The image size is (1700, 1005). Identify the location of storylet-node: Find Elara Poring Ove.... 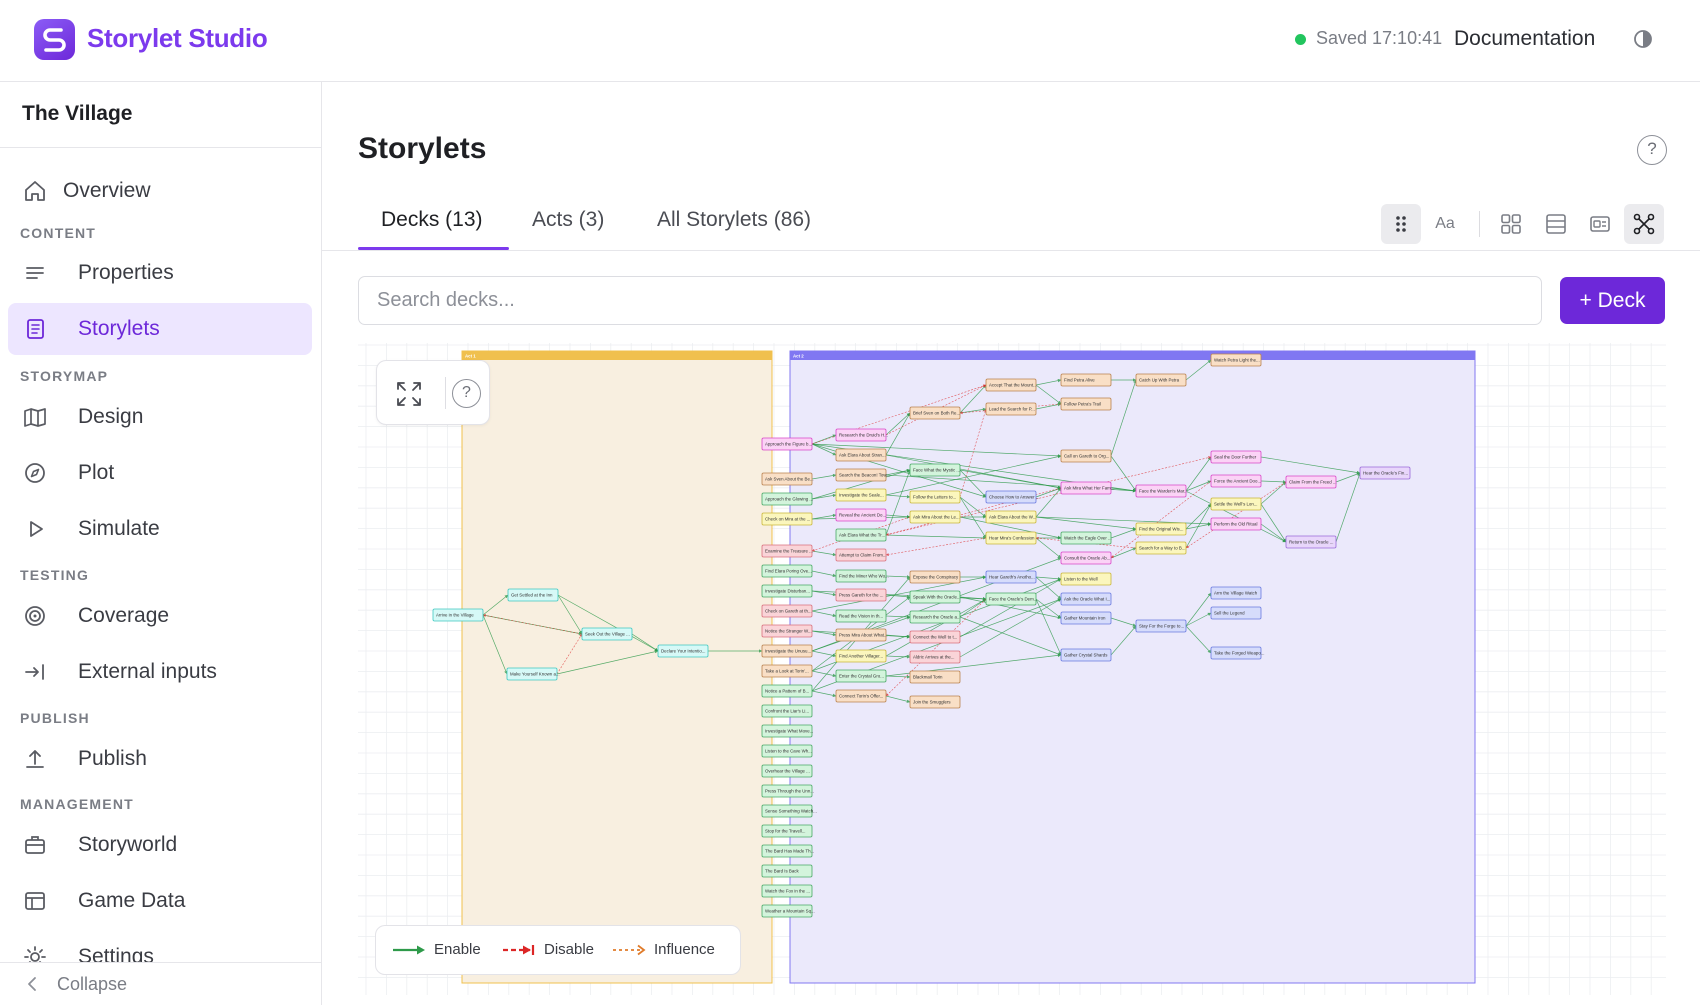
(787, 571).